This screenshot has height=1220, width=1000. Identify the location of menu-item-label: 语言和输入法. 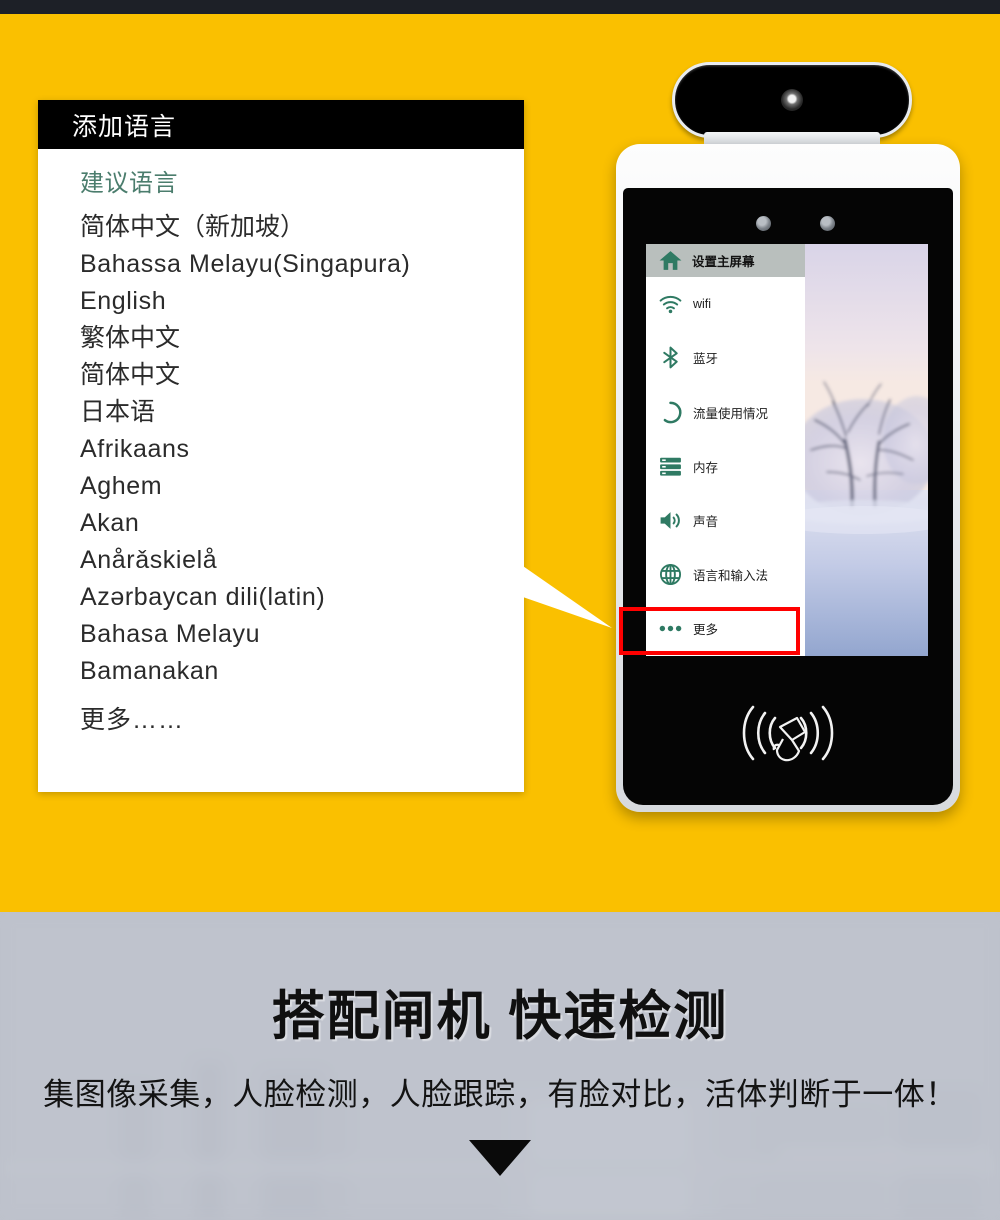
(731, 576).